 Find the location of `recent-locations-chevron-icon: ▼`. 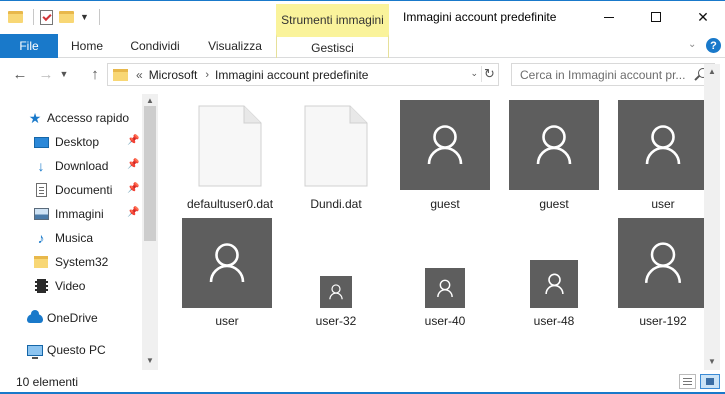

recent-locations-chevron-icon: ▼ is located at coordinates (64, 74).